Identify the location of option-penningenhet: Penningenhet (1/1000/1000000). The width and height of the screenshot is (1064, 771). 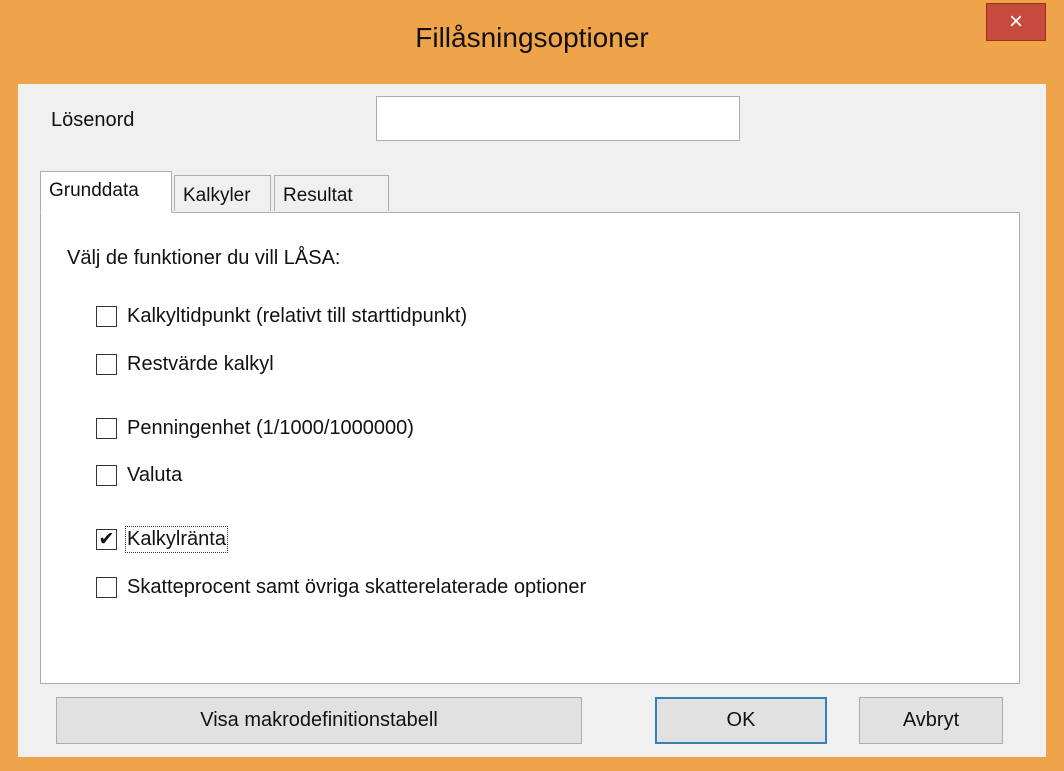
(255, 428).